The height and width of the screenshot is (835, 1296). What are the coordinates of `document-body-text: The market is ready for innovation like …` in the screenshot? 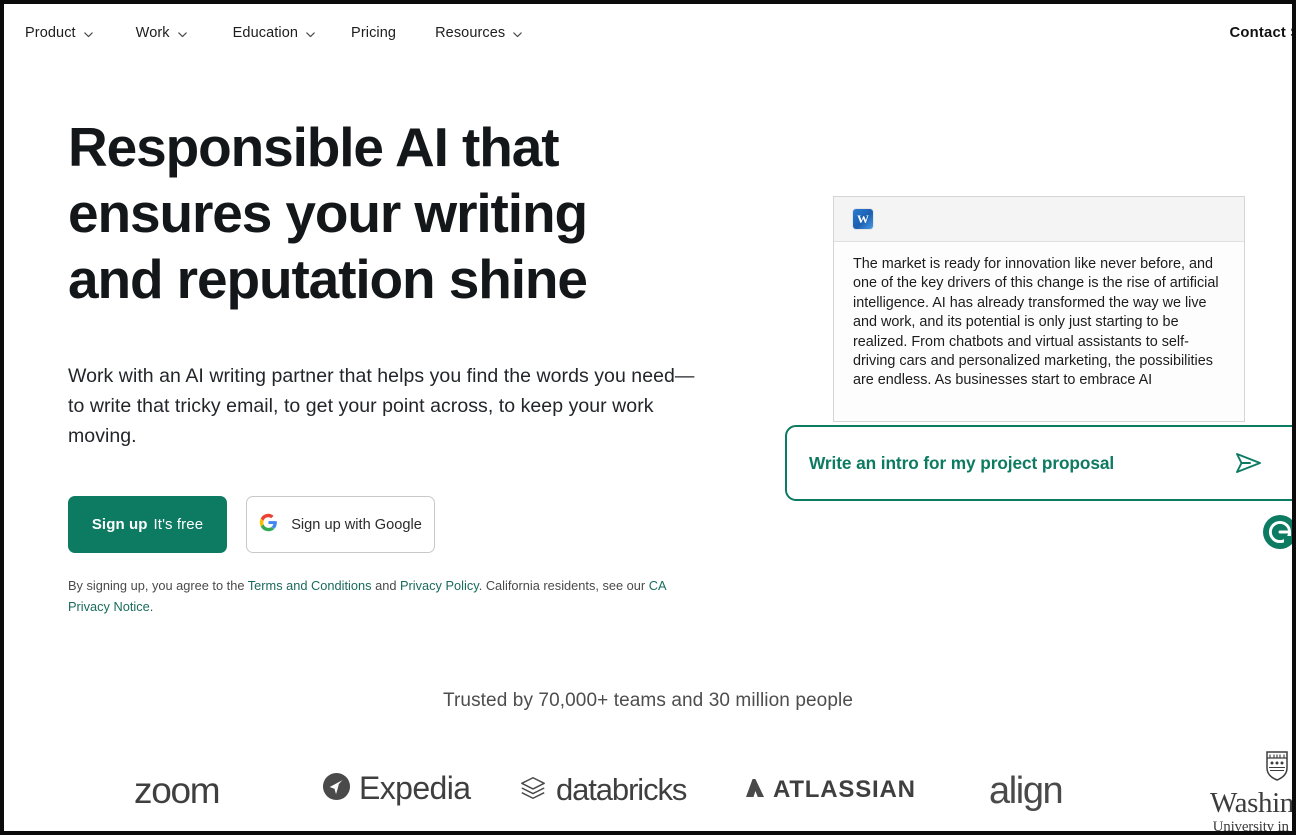 It's located at (1036, 322).